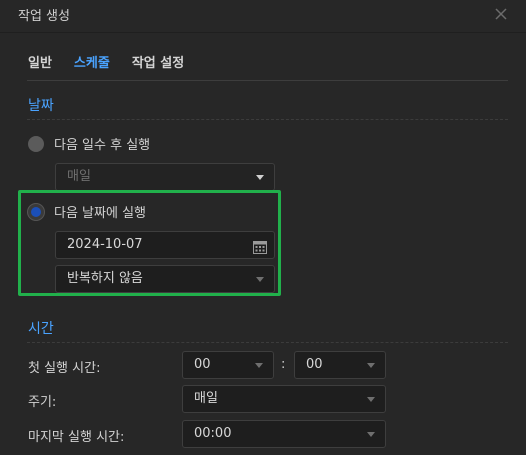  Describe the element at coordinates (267, 119) in the screenshot. I see `date-section-divider` at that location.